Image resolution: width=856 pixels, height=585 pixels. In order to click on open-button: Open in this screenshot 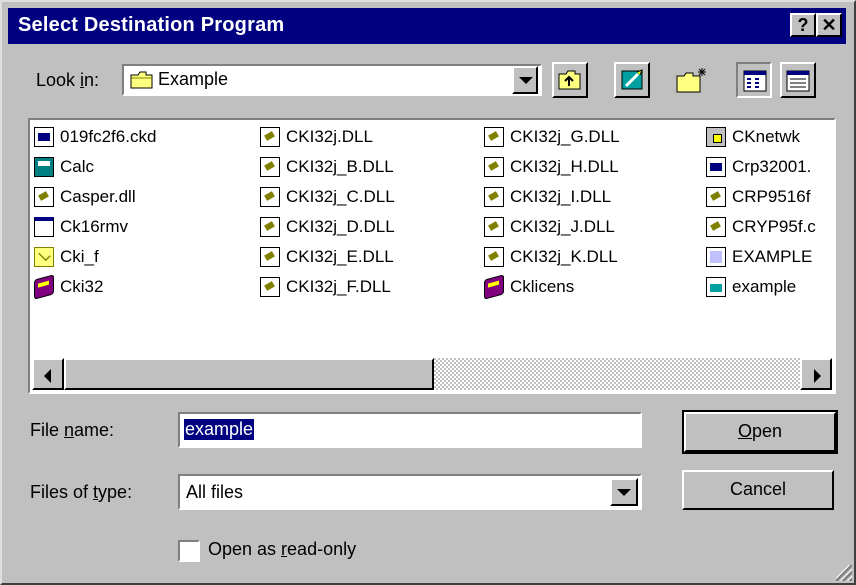, I will do `click(760, 432)`.